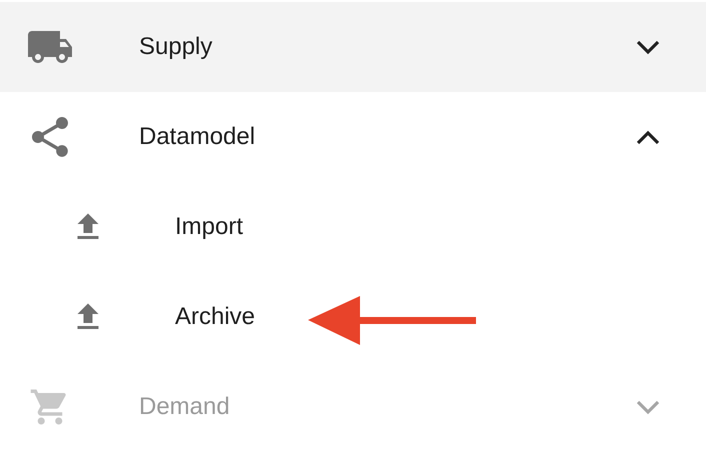  What do you see at coordinates (209, 227) in the screenshot?
I see `menu-label: Import` at bounding box center [209, 227].